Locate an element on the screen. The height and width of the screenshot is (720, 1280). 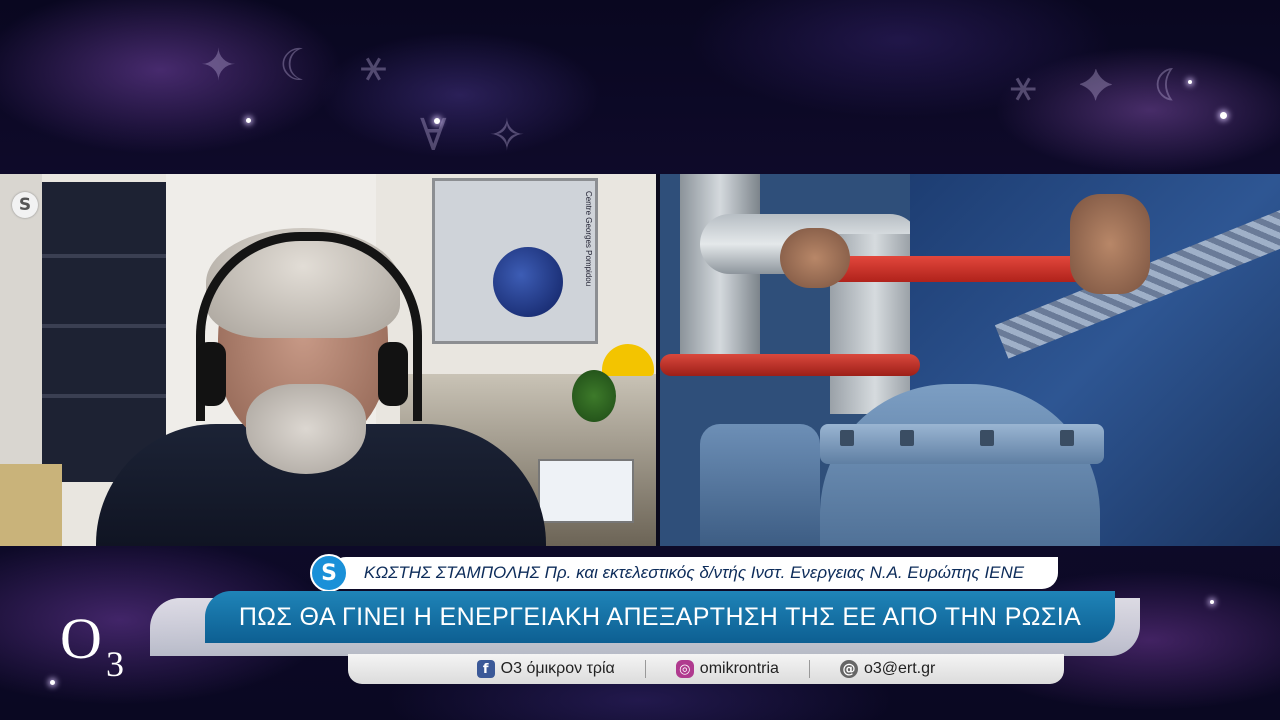
social-instagram: ◎ omikrontria is located at coordinates (727, 669).